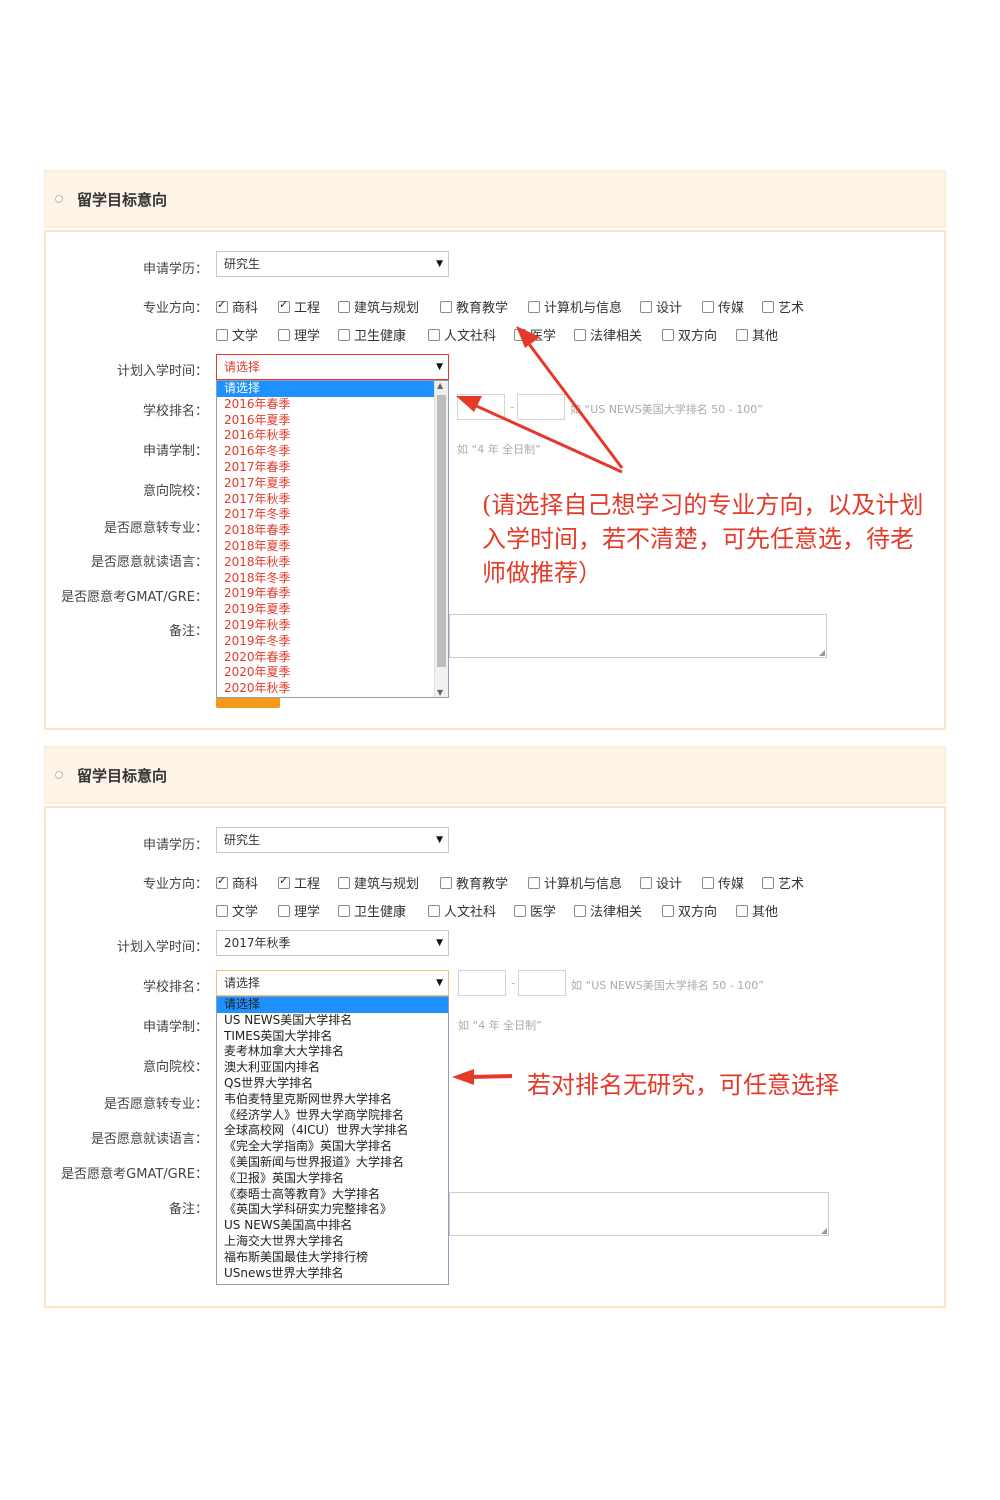  What do you see at coordinates (332, 500) in the screenshot?
I see `start-time-option: 2017年秋季` at bounding box center [332, 500].